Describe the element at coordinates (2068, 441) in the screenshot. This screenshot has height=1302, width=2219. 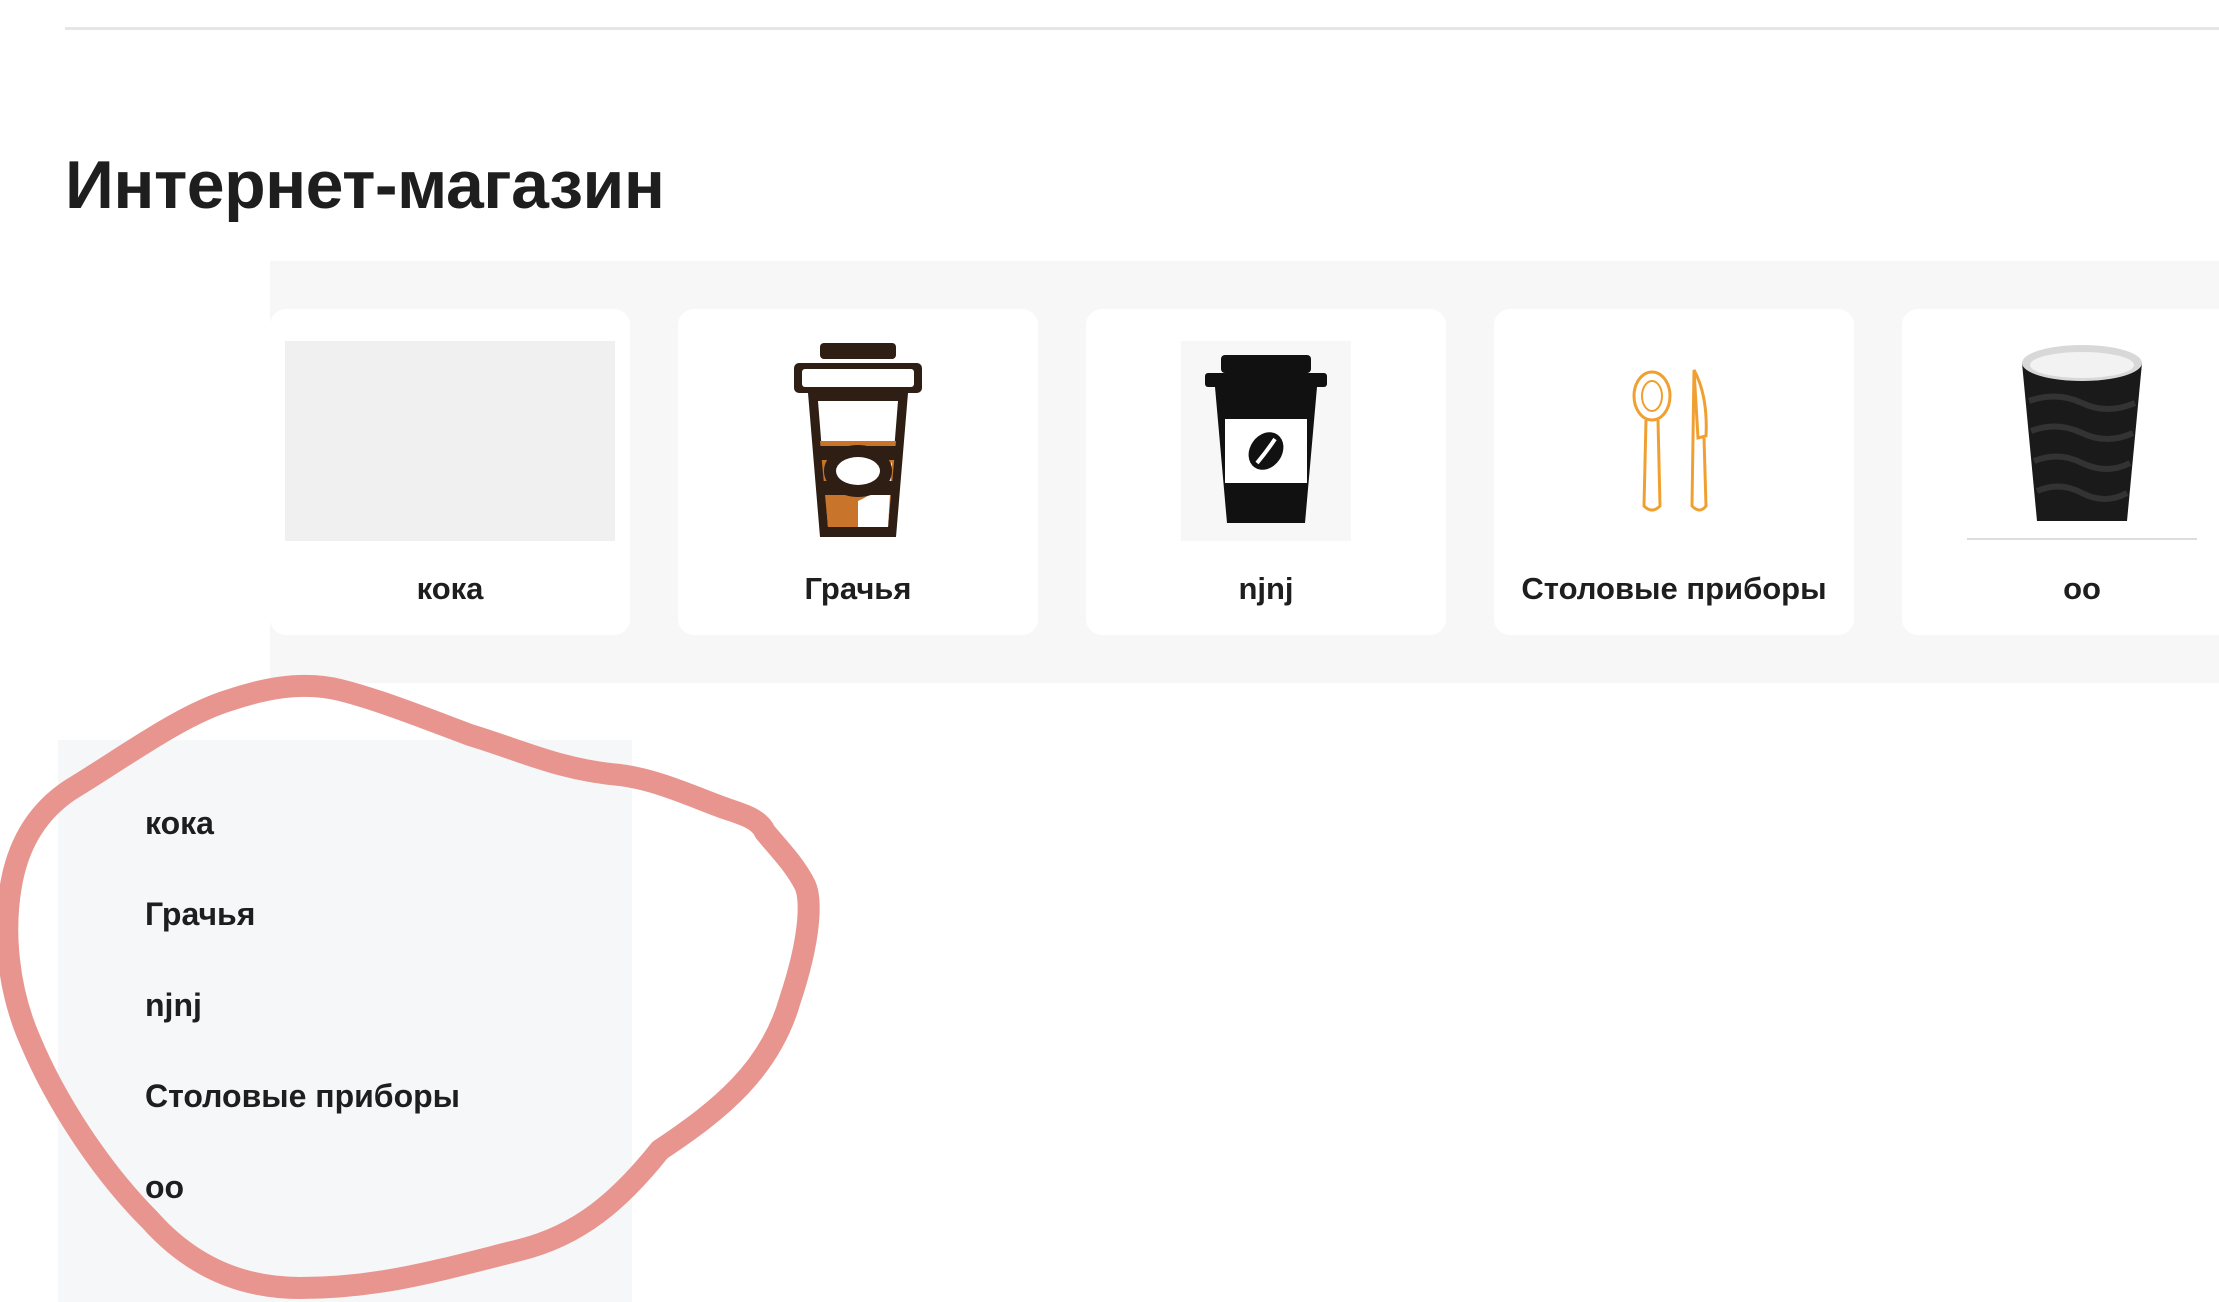
I see `paper-cup-icon` at that location.